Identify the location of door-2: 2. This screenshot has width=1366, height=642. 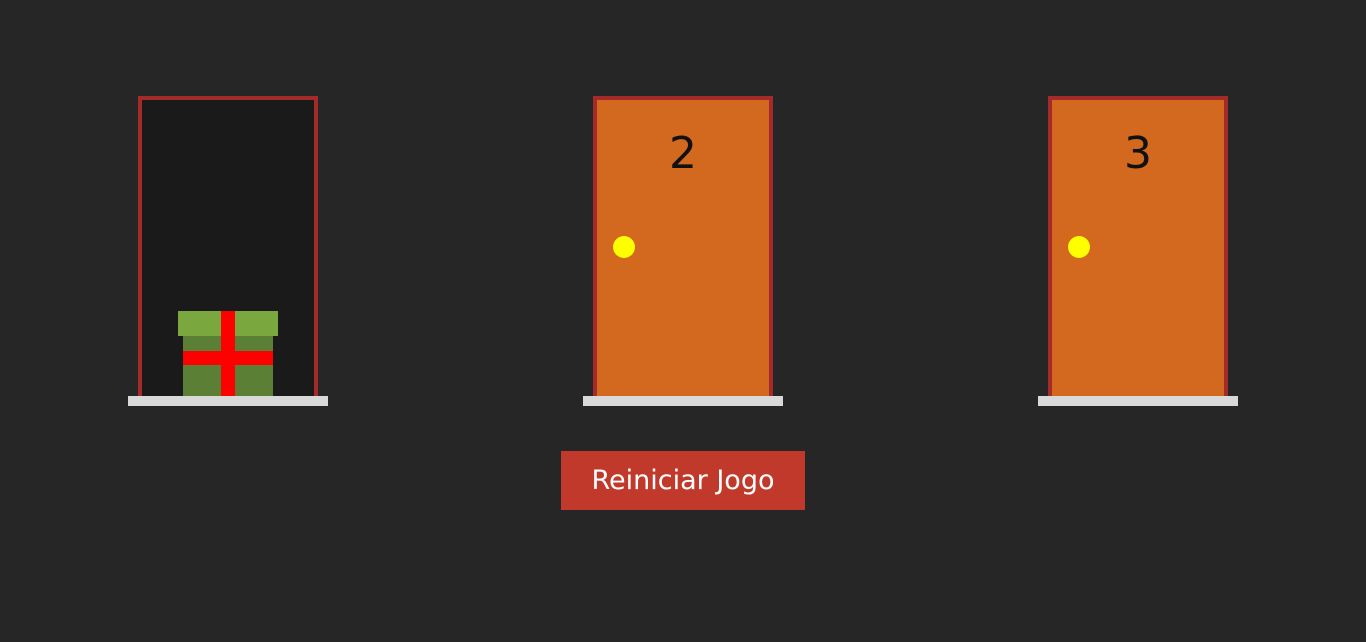
(683, 251).